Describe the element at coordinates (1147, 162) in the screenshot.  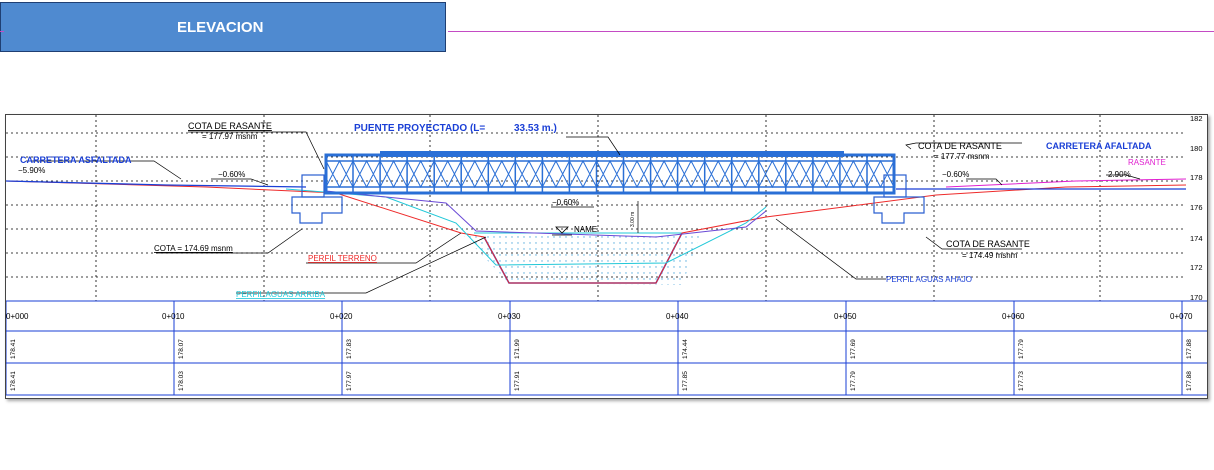
I see `rasante-label: RASANTE` at that location.